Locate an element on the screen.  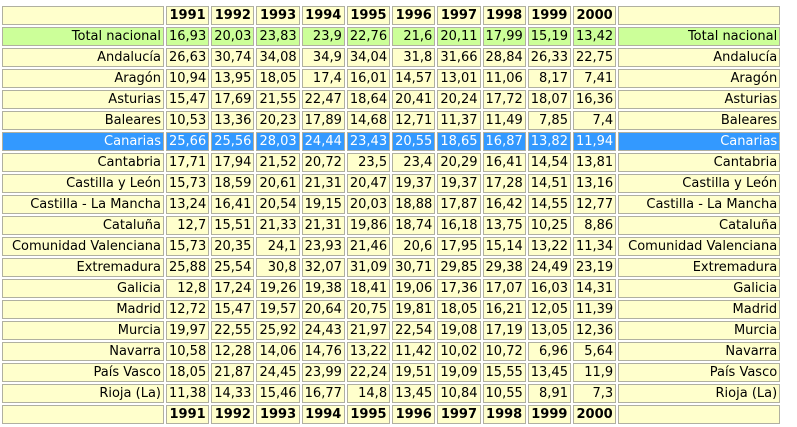
value-cell: 25,54 is located at coordinates (233, 267).